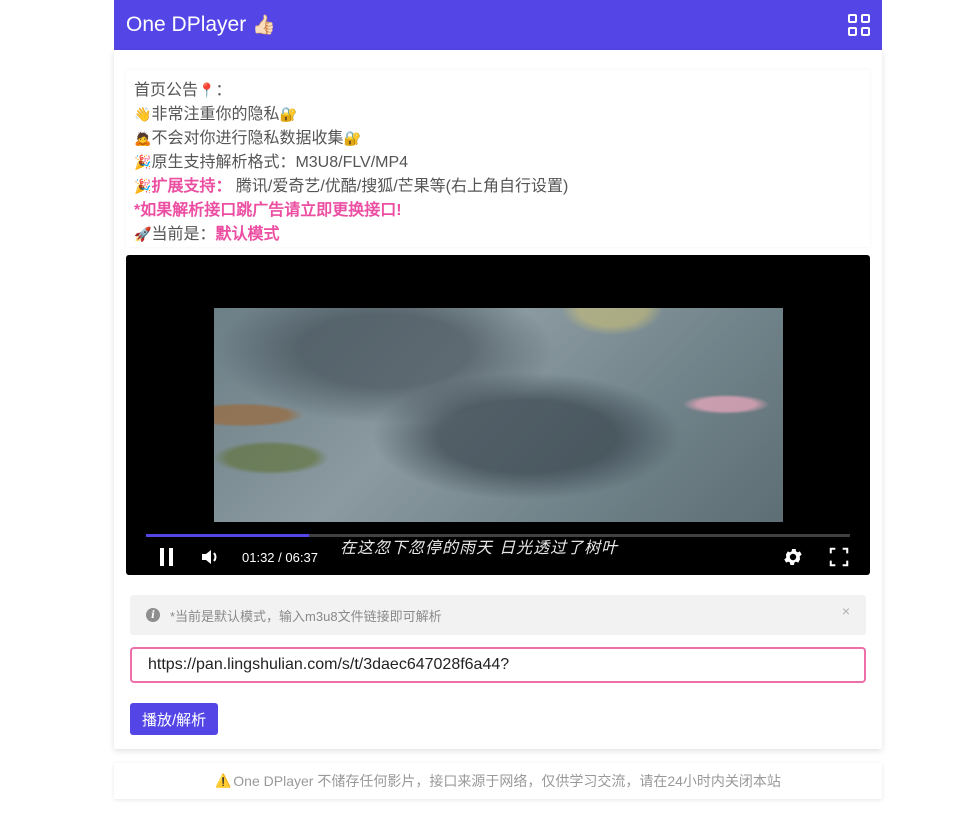  What do you see at coordinates (351, 186) in the screenshot?
I see `announcement-line-extended: 🎉扩展支持： 腾讯/爱奇艺/优酷/搜狐/芒果等(右上角自行设置)` at bounding box center [351, 186].